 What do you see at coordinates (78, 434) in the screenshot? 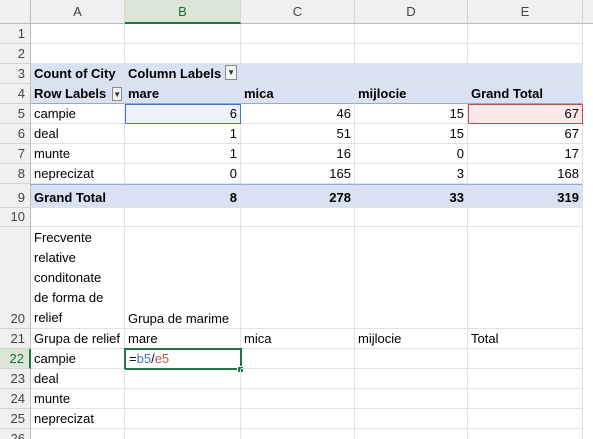
I see `cell-a26` at bounding box center [78, 434].